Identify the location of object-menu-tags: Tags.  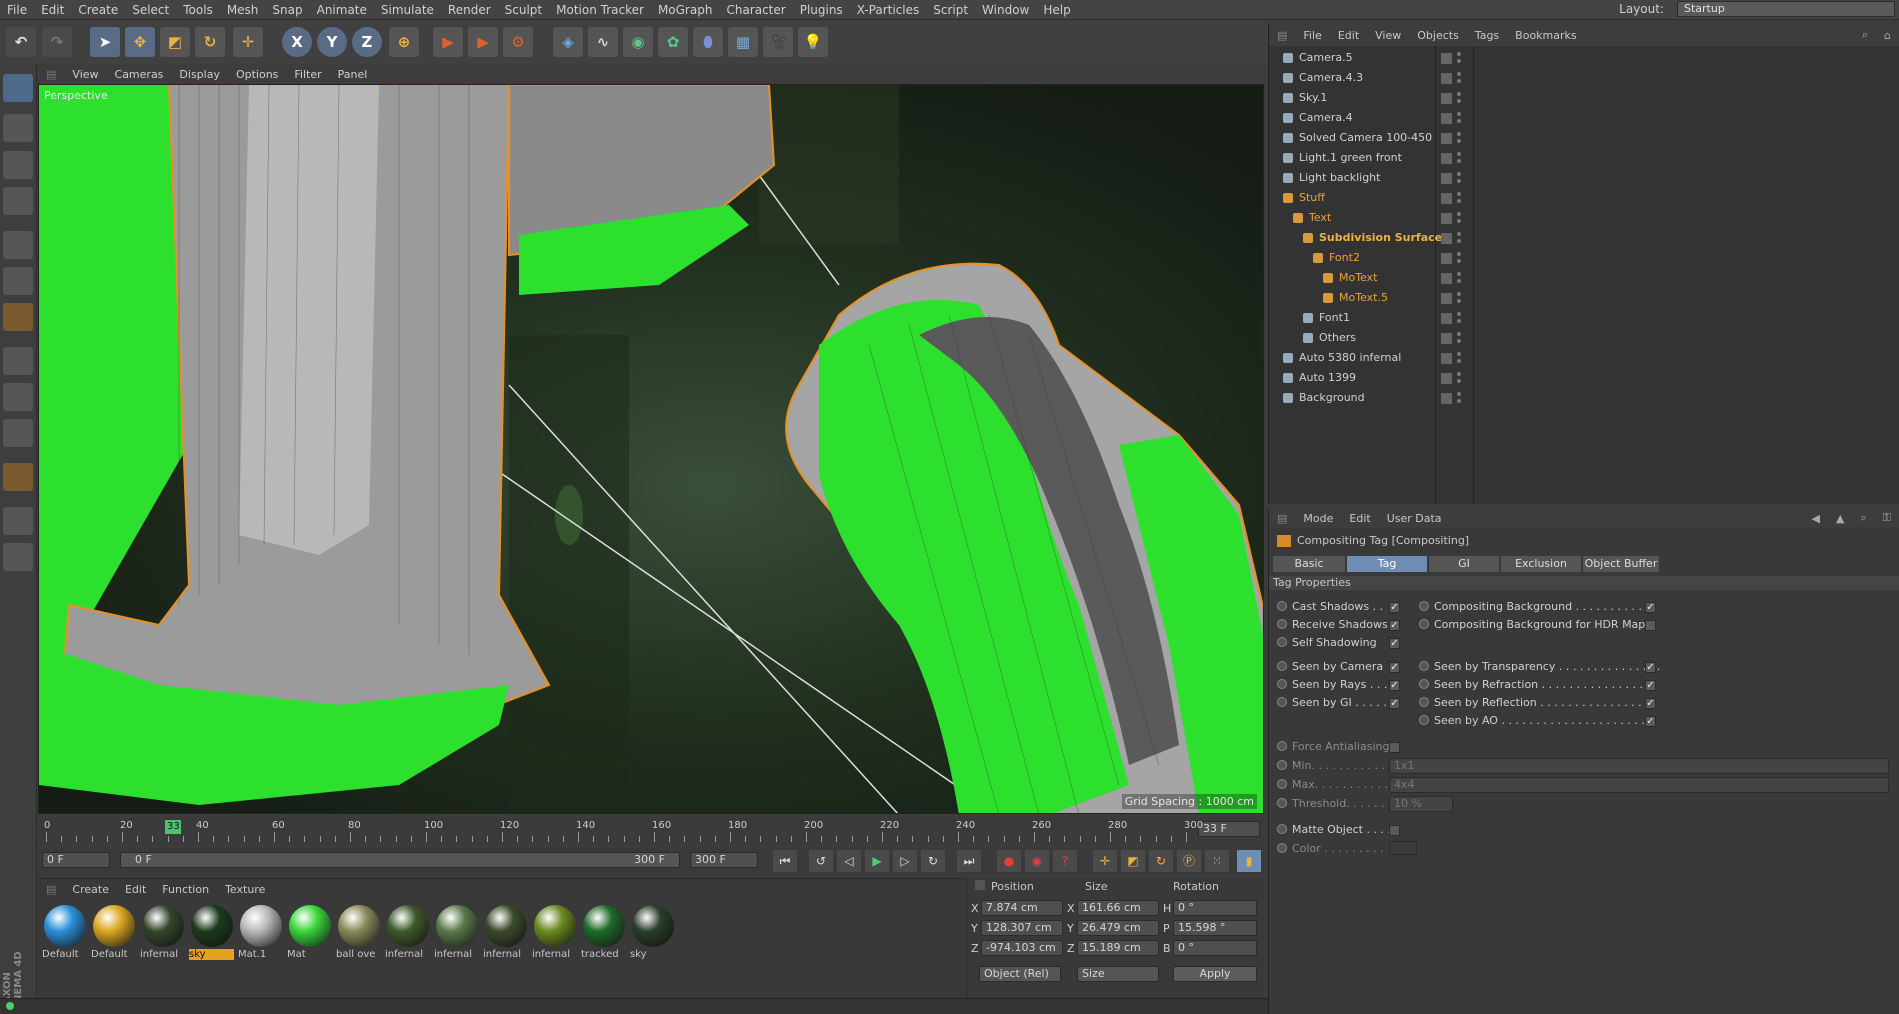
(1487, 35).